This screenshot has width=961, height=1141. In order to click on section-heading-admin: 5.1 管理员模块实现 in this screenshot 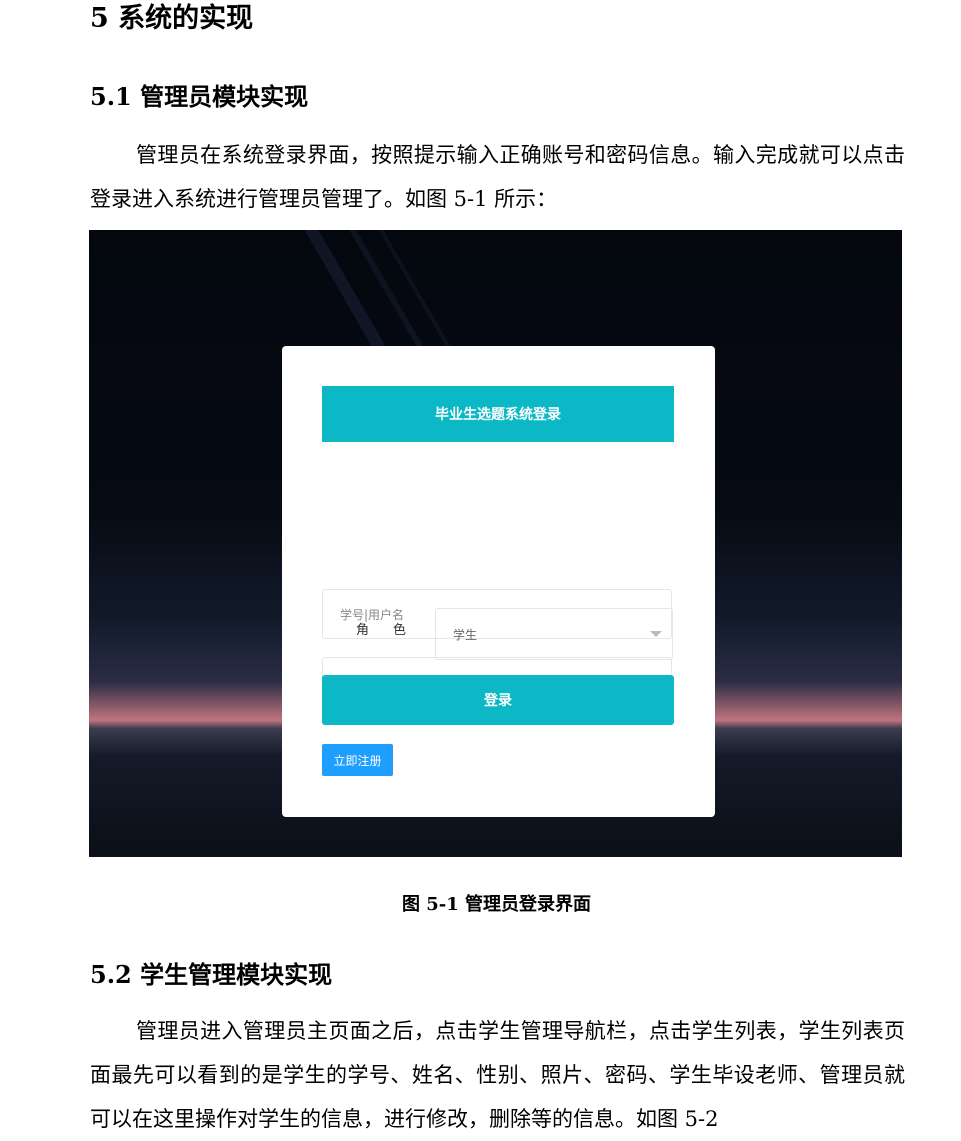, I will do `click(199, 96)`.